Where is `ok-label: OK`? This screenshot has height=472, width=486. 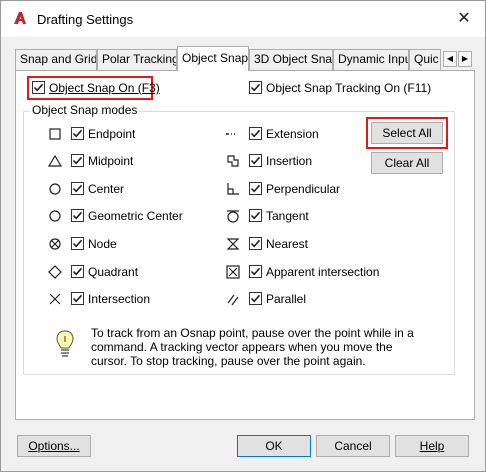 ok-label: OK is located at coordinates (274, 446).